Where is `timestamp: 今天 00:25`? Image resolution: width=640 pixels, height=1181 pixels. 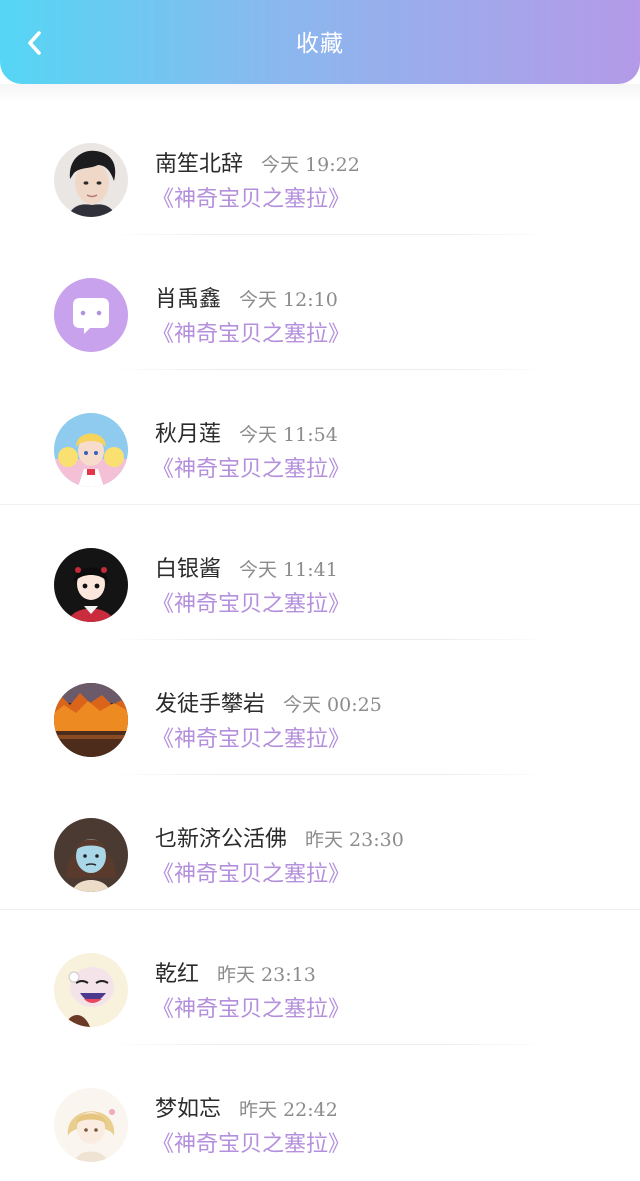
timestamp: 今天 00:25 is located at coordinates (332, 705).